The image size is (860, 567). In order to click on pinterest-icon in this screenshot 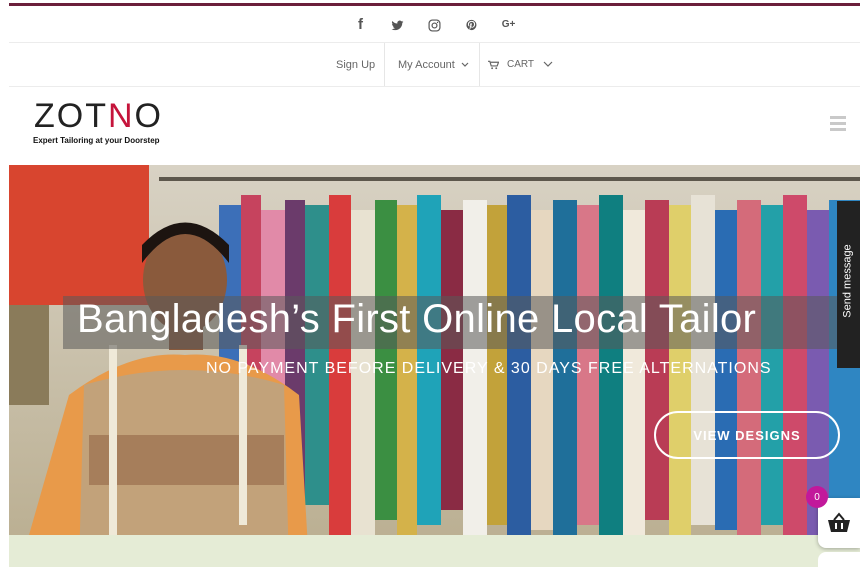, I will do `click(471, 24)`.